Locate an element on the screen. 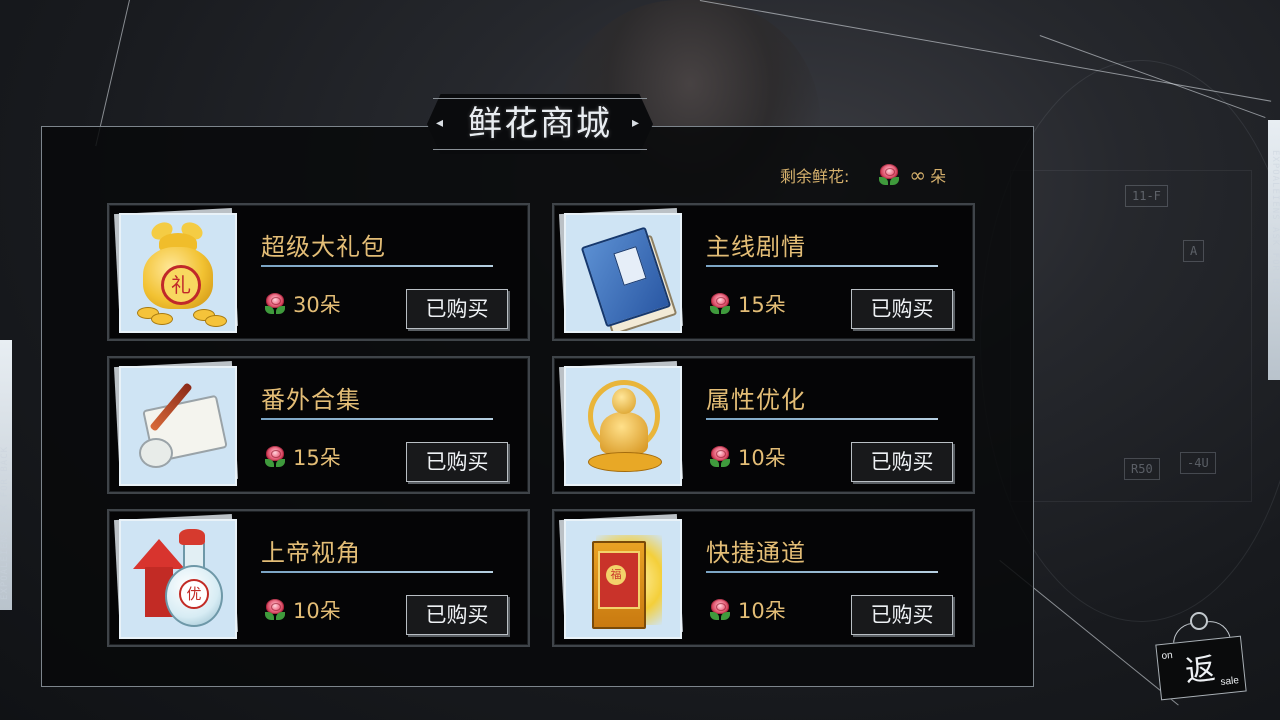 This screenshot has height=720, width=1280. page-title: 鲜花商城 is located at coordinates (540, 124).